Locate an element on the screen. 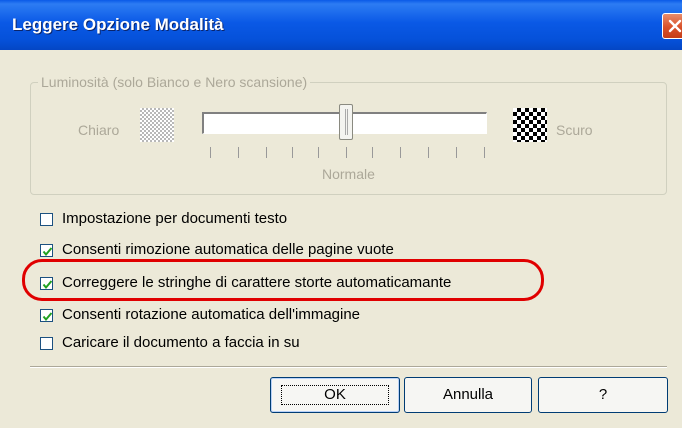  brightness-slider-thumb is located at coordinates (346, 122).